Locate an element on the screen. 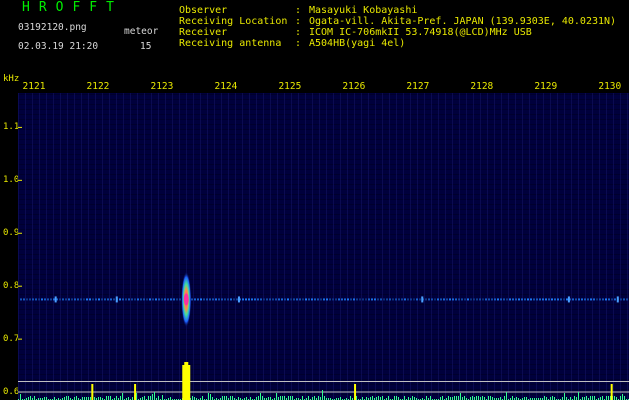 The height and width of the screenshot is (400, 629). meteor-echo-core is located at coordinates (186, 299).